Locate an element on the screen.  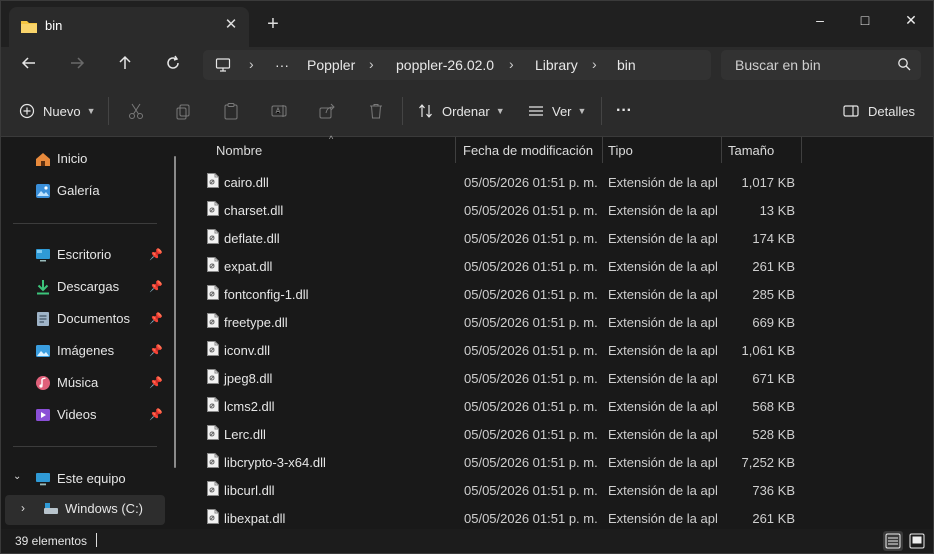
sidebar-item-label: Inicio is located at coordinates (72, 158).